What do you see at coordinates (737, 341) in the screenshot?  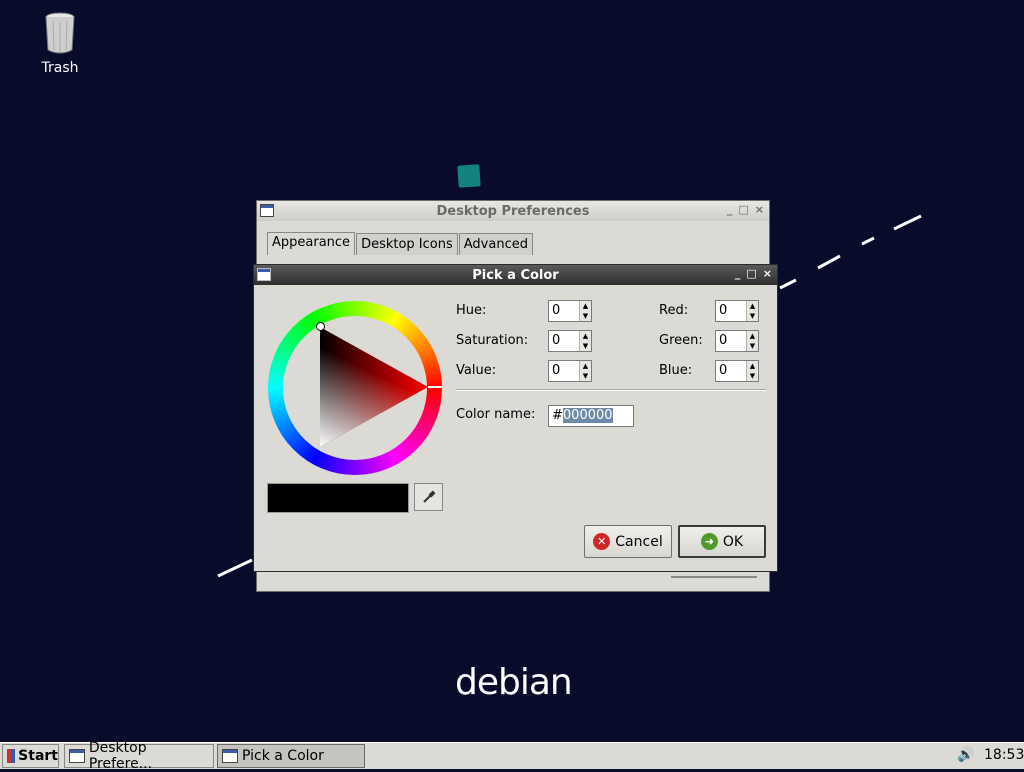 I see `green-spinbox: 0 ▲ ▼` at bounding box center [737, 341].